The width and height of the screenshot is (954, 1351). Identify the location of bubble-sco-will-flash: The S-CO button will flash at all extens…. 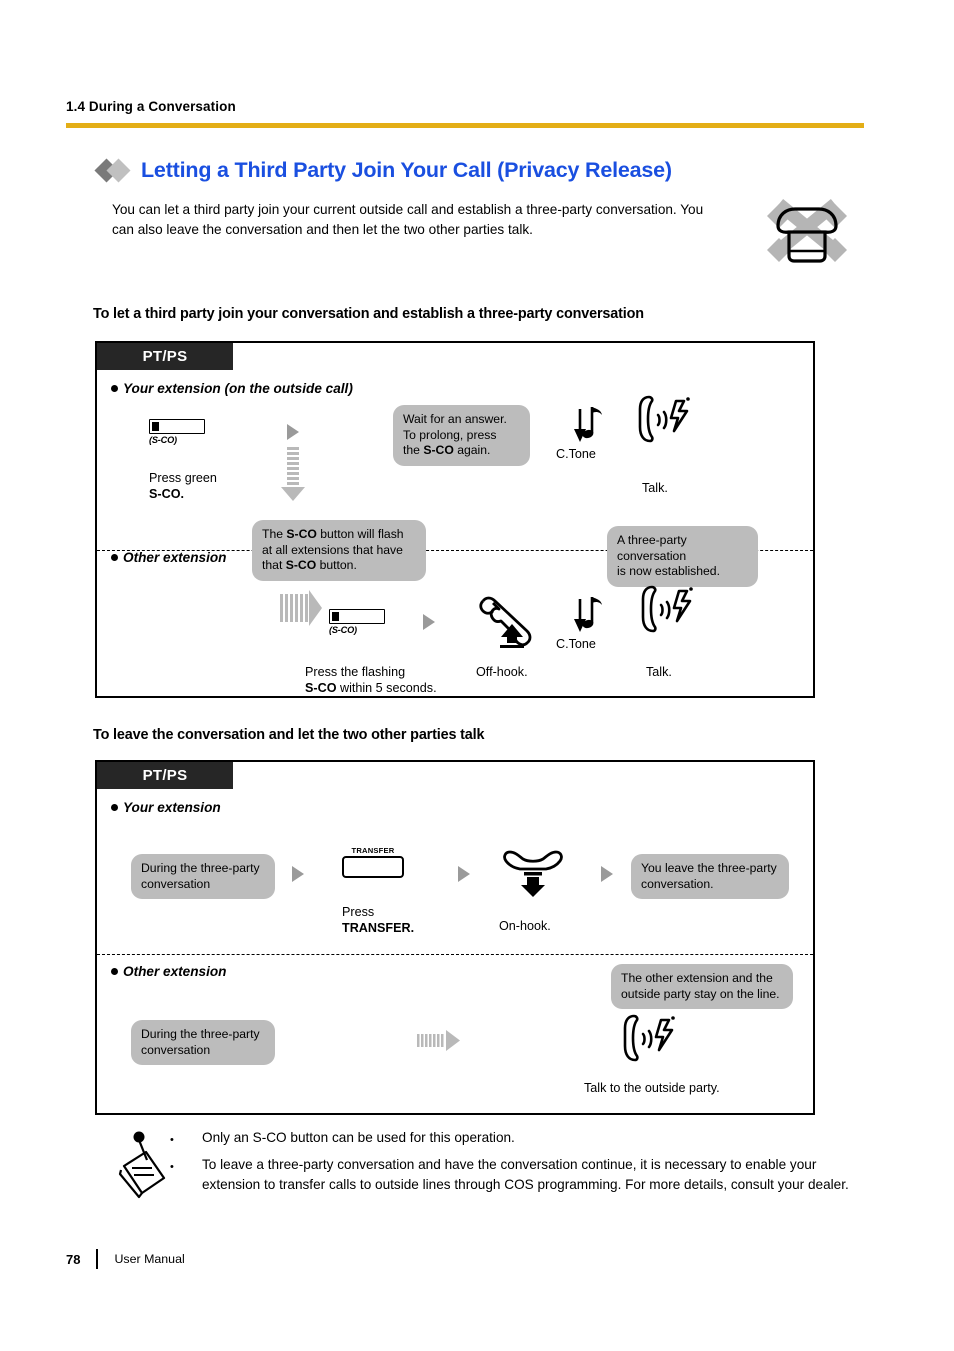
(339, 550).